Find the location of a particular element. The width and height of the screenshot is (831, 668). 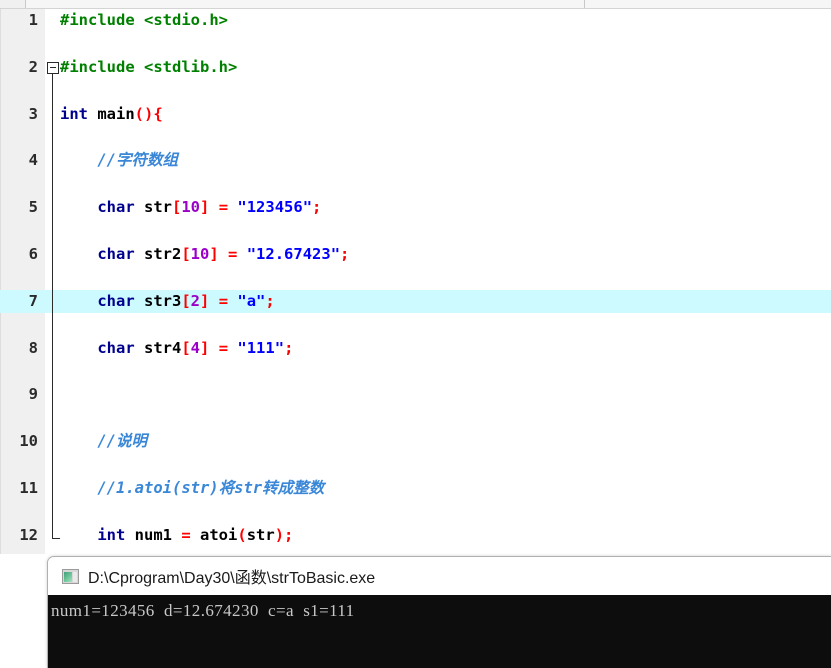

code-line-row: 3 int main(){ is located at coordinates (415, 114).